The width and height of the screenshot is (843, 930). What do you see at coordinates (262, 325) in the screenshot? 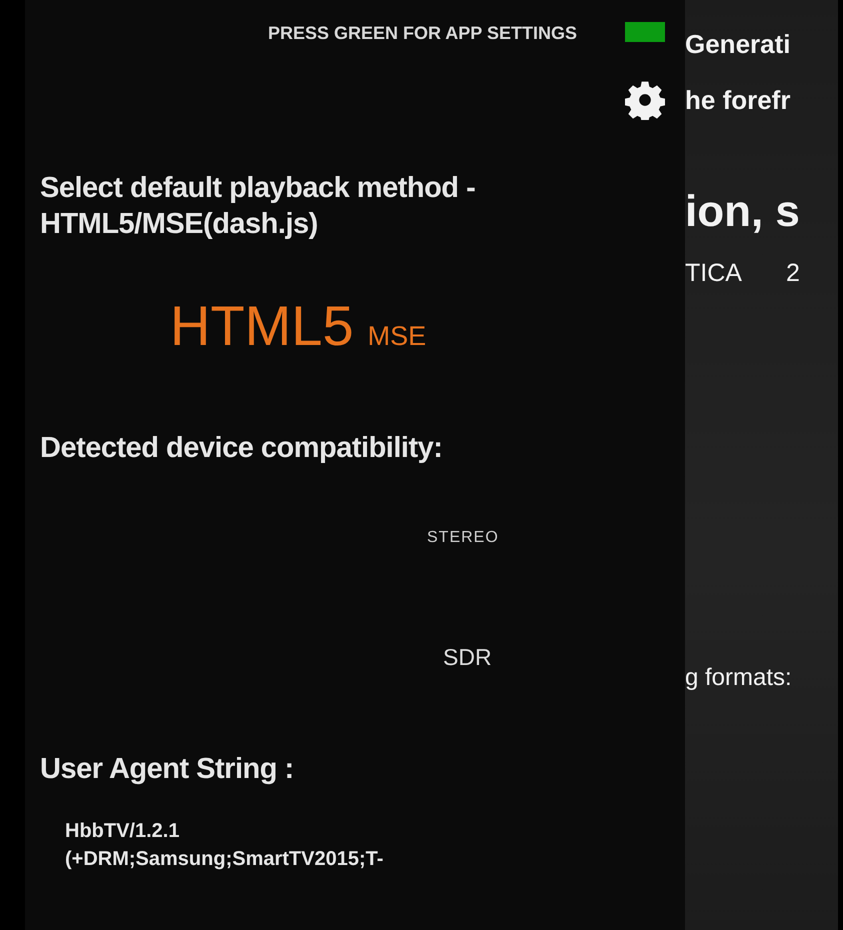
I see `playback-method: HTML5` at bounding box center [262, 325].